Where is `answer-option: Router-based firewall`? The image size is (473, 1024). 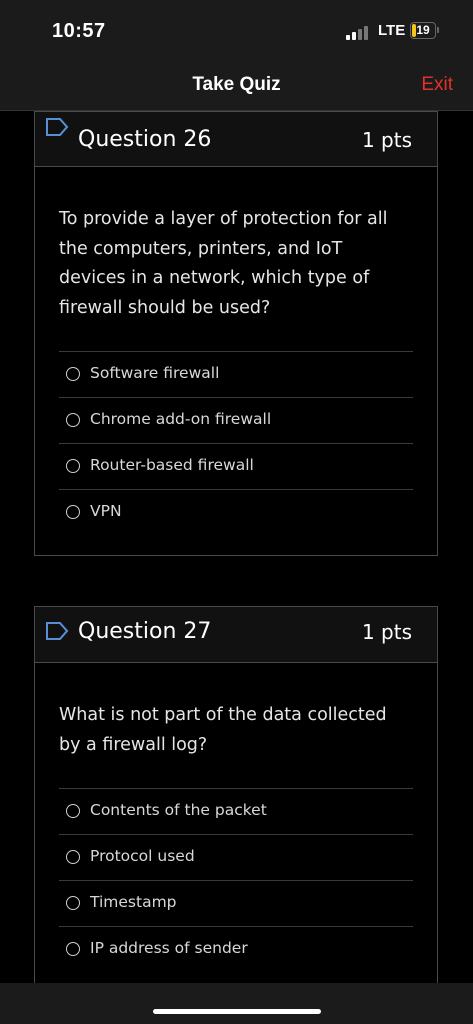
answer-option: Router-based firewall is located at coordinates (236, 466).